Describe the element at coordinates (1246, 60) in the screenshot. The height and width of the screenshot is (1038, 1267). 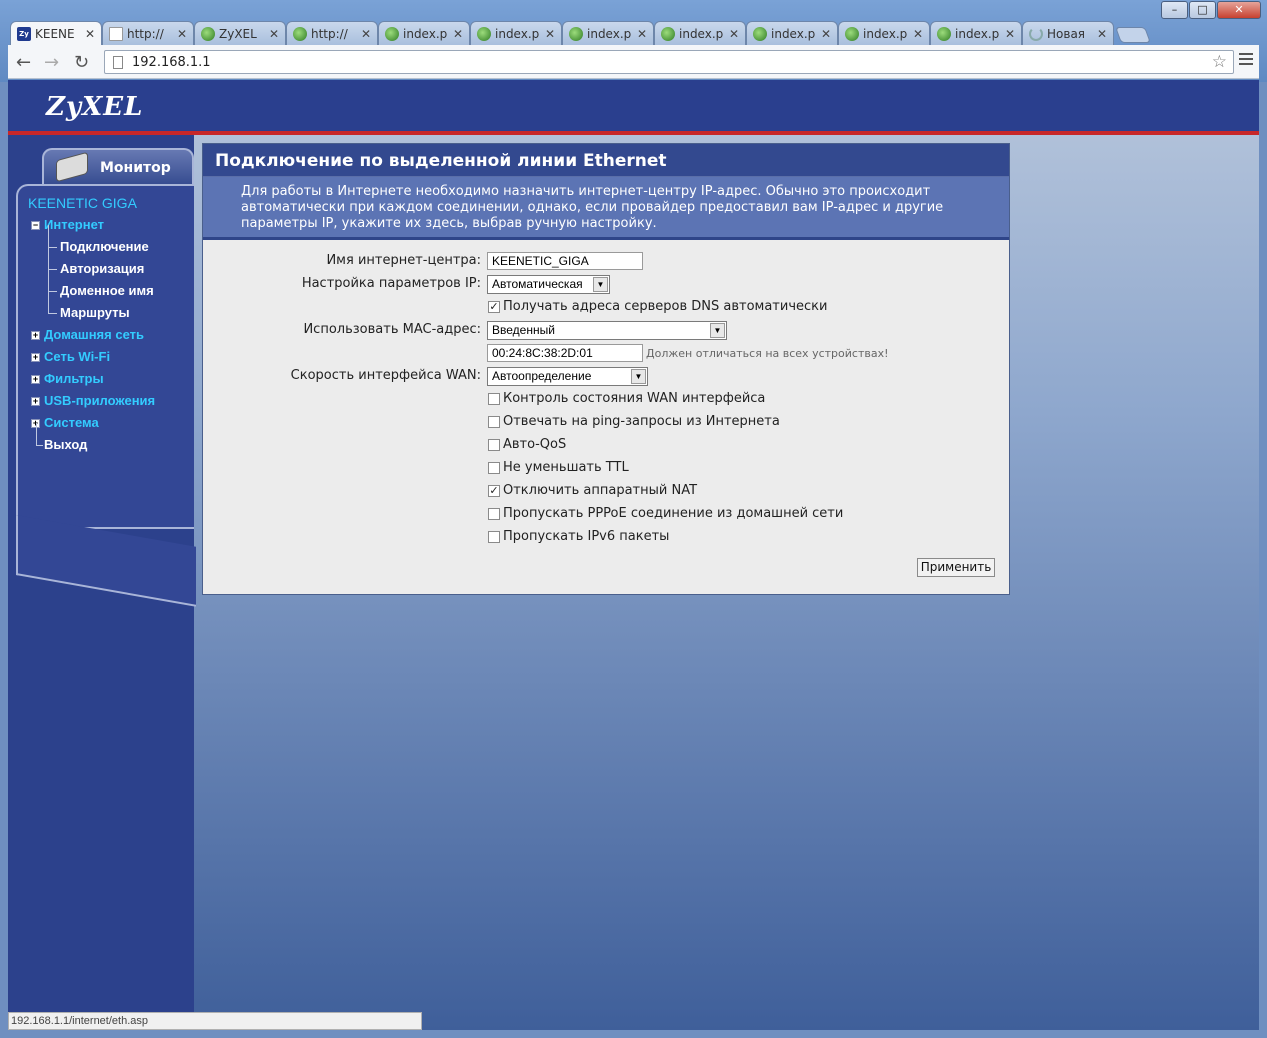
I see `menu-icon` at that location.